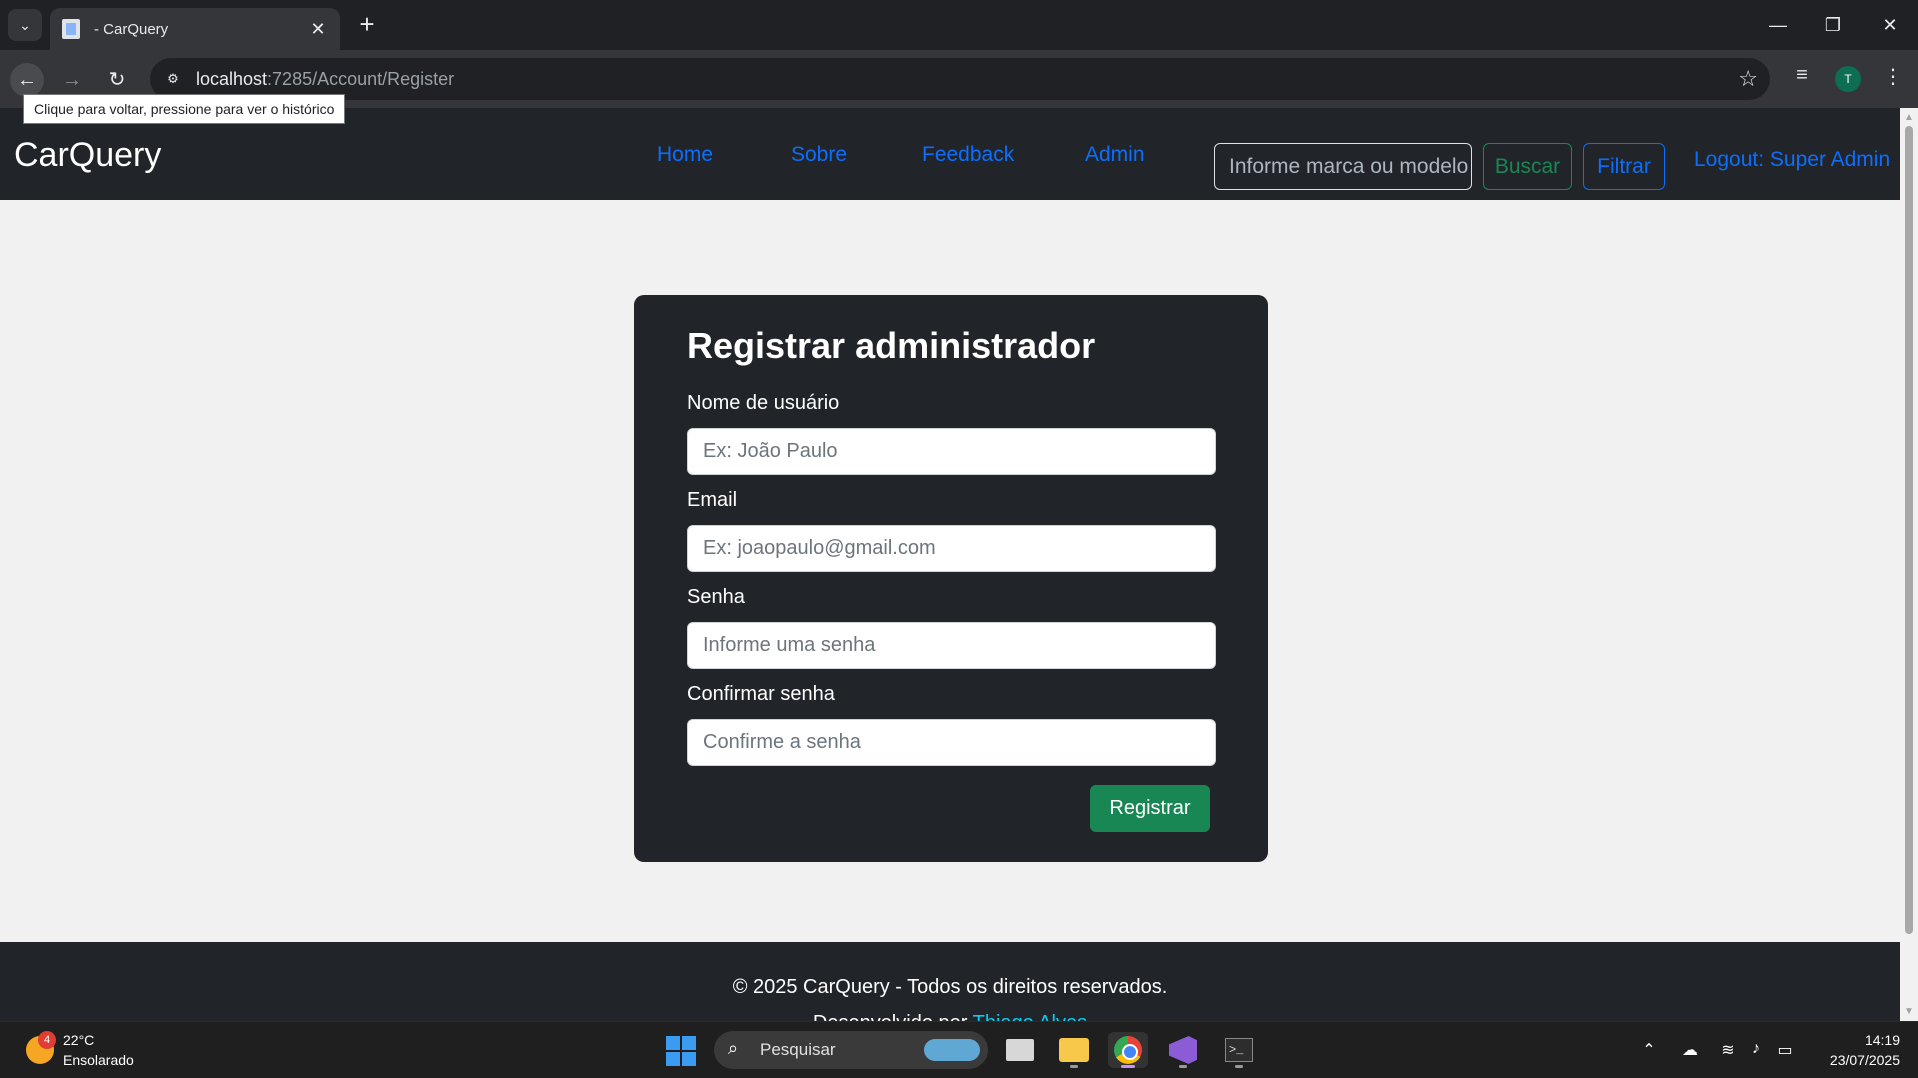 This screenshot has width=1918, height=1078. Describe the element at coordinates (1150, 808) in the screenshot. I see `register-button: Registrar` at that location.